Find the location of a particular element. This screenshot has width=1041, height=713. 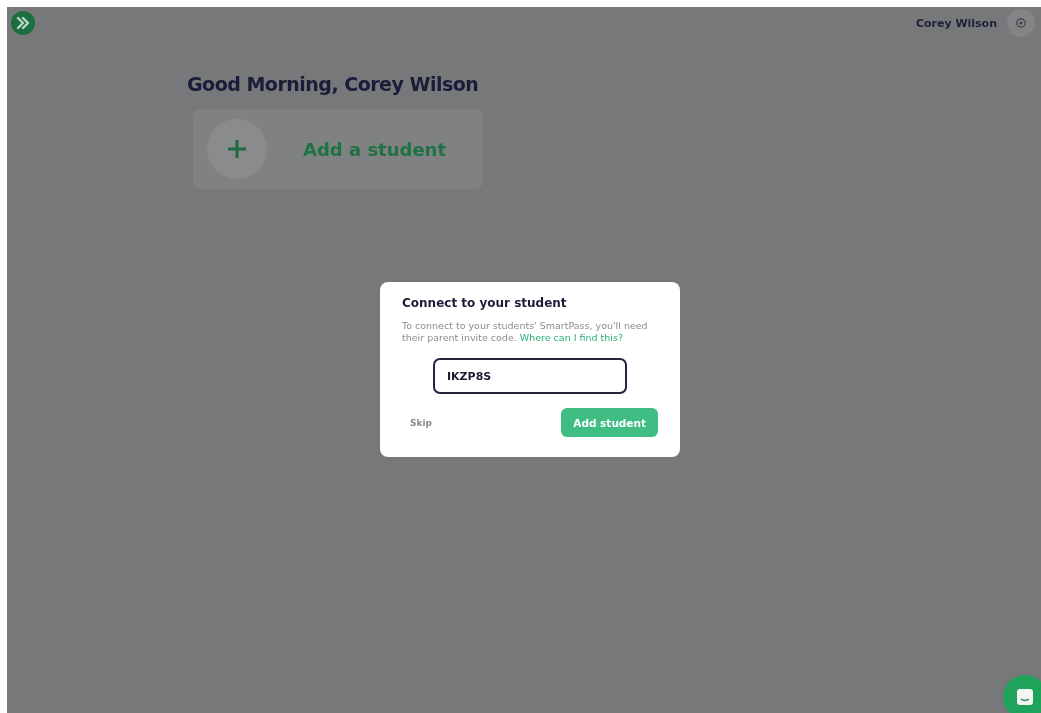

chat-icon is located at coordinates (1025, 697).